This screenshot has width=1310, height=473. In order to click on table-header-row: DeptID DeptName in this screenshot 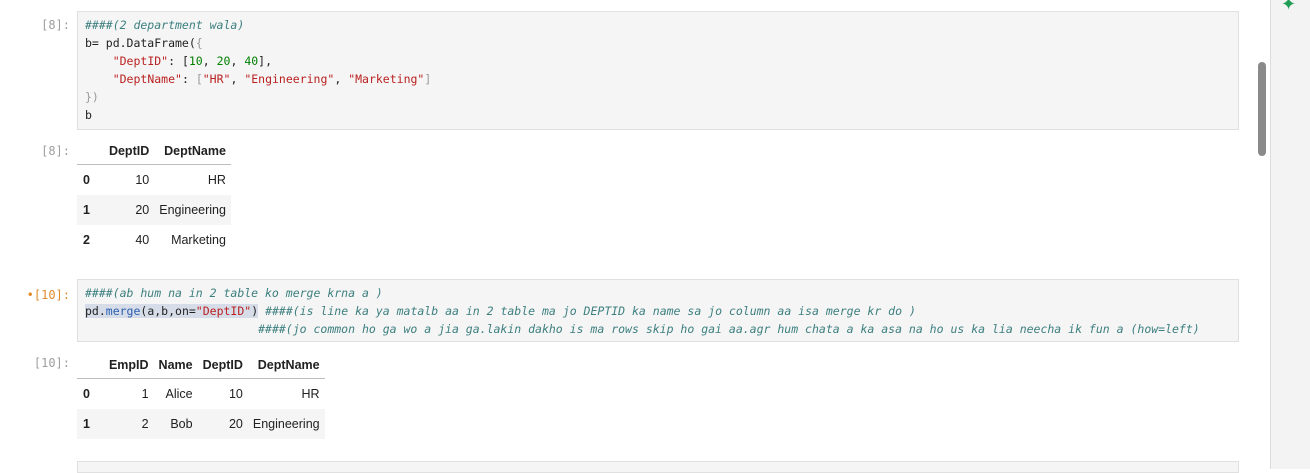, I will do `click(154, 151)`.